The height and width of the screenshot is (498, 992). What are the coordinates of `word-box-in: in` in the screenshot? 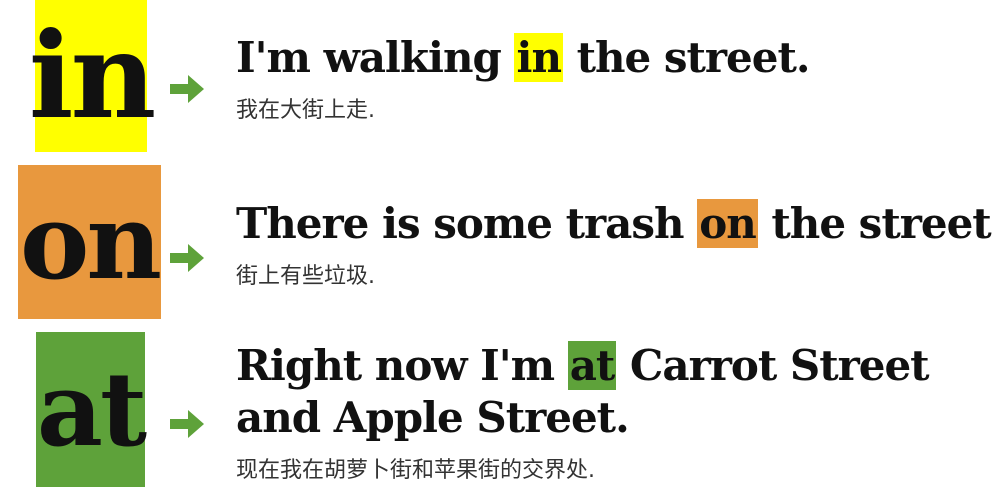 It's located at (92, 76).